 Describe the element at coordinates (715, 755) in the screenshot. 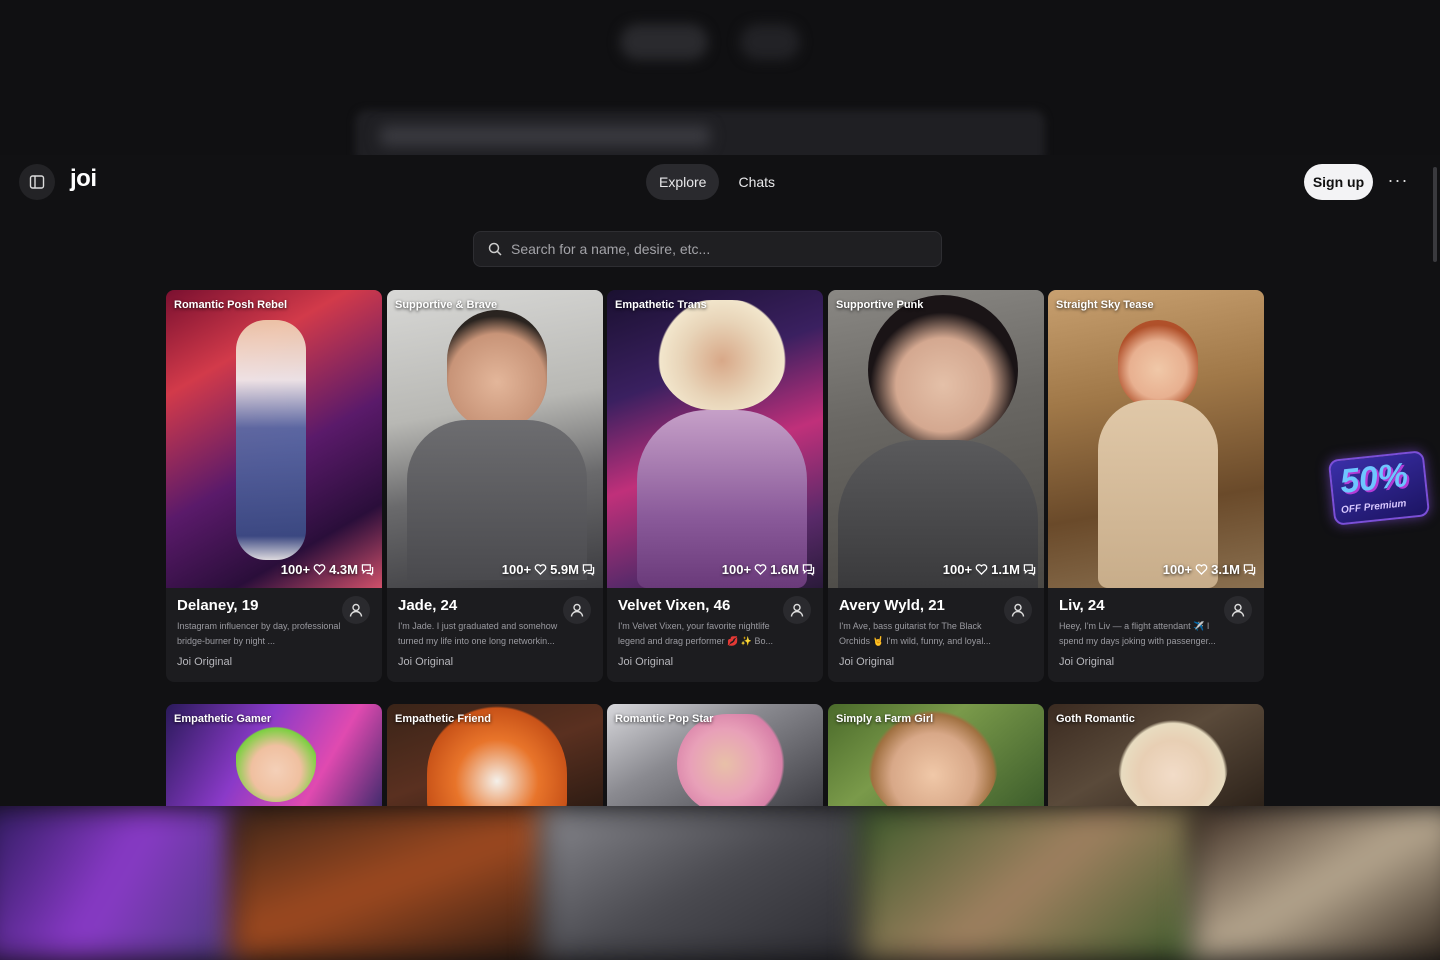

I see `character-card-romantic-pop-star: Romantic Pop Star` at that location.